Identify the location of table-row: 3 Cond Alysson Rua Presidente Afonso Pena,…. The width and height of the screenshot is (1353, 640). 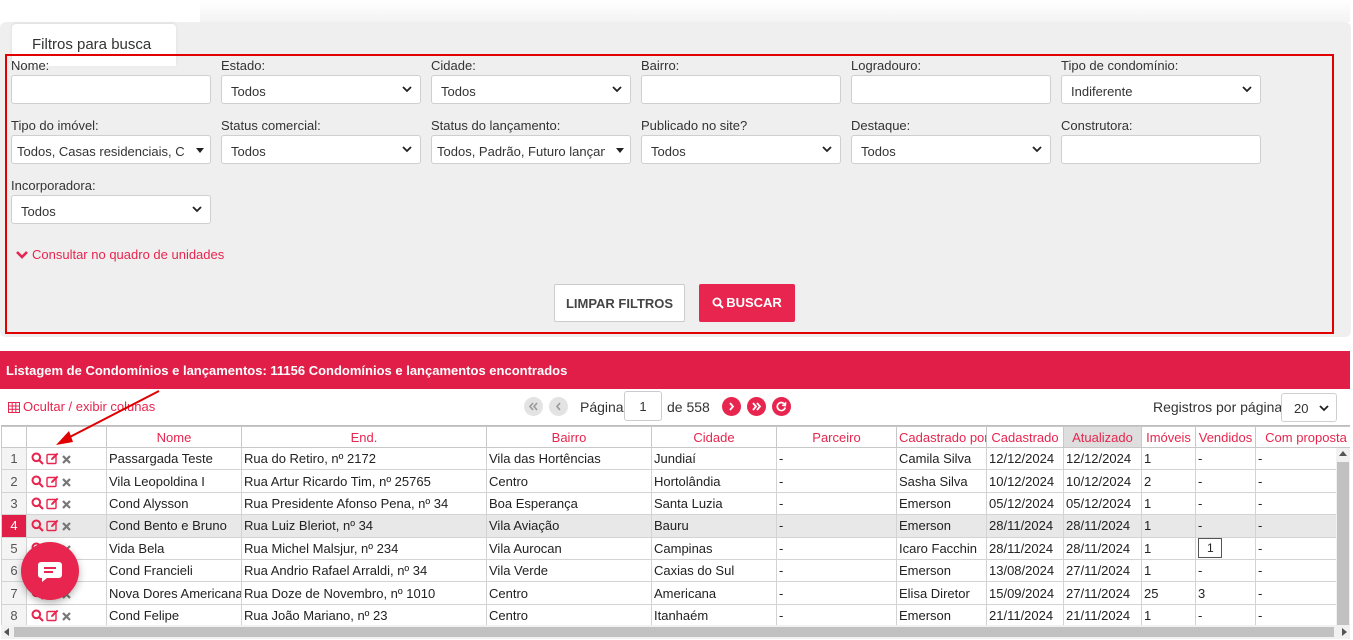
(675, 503).